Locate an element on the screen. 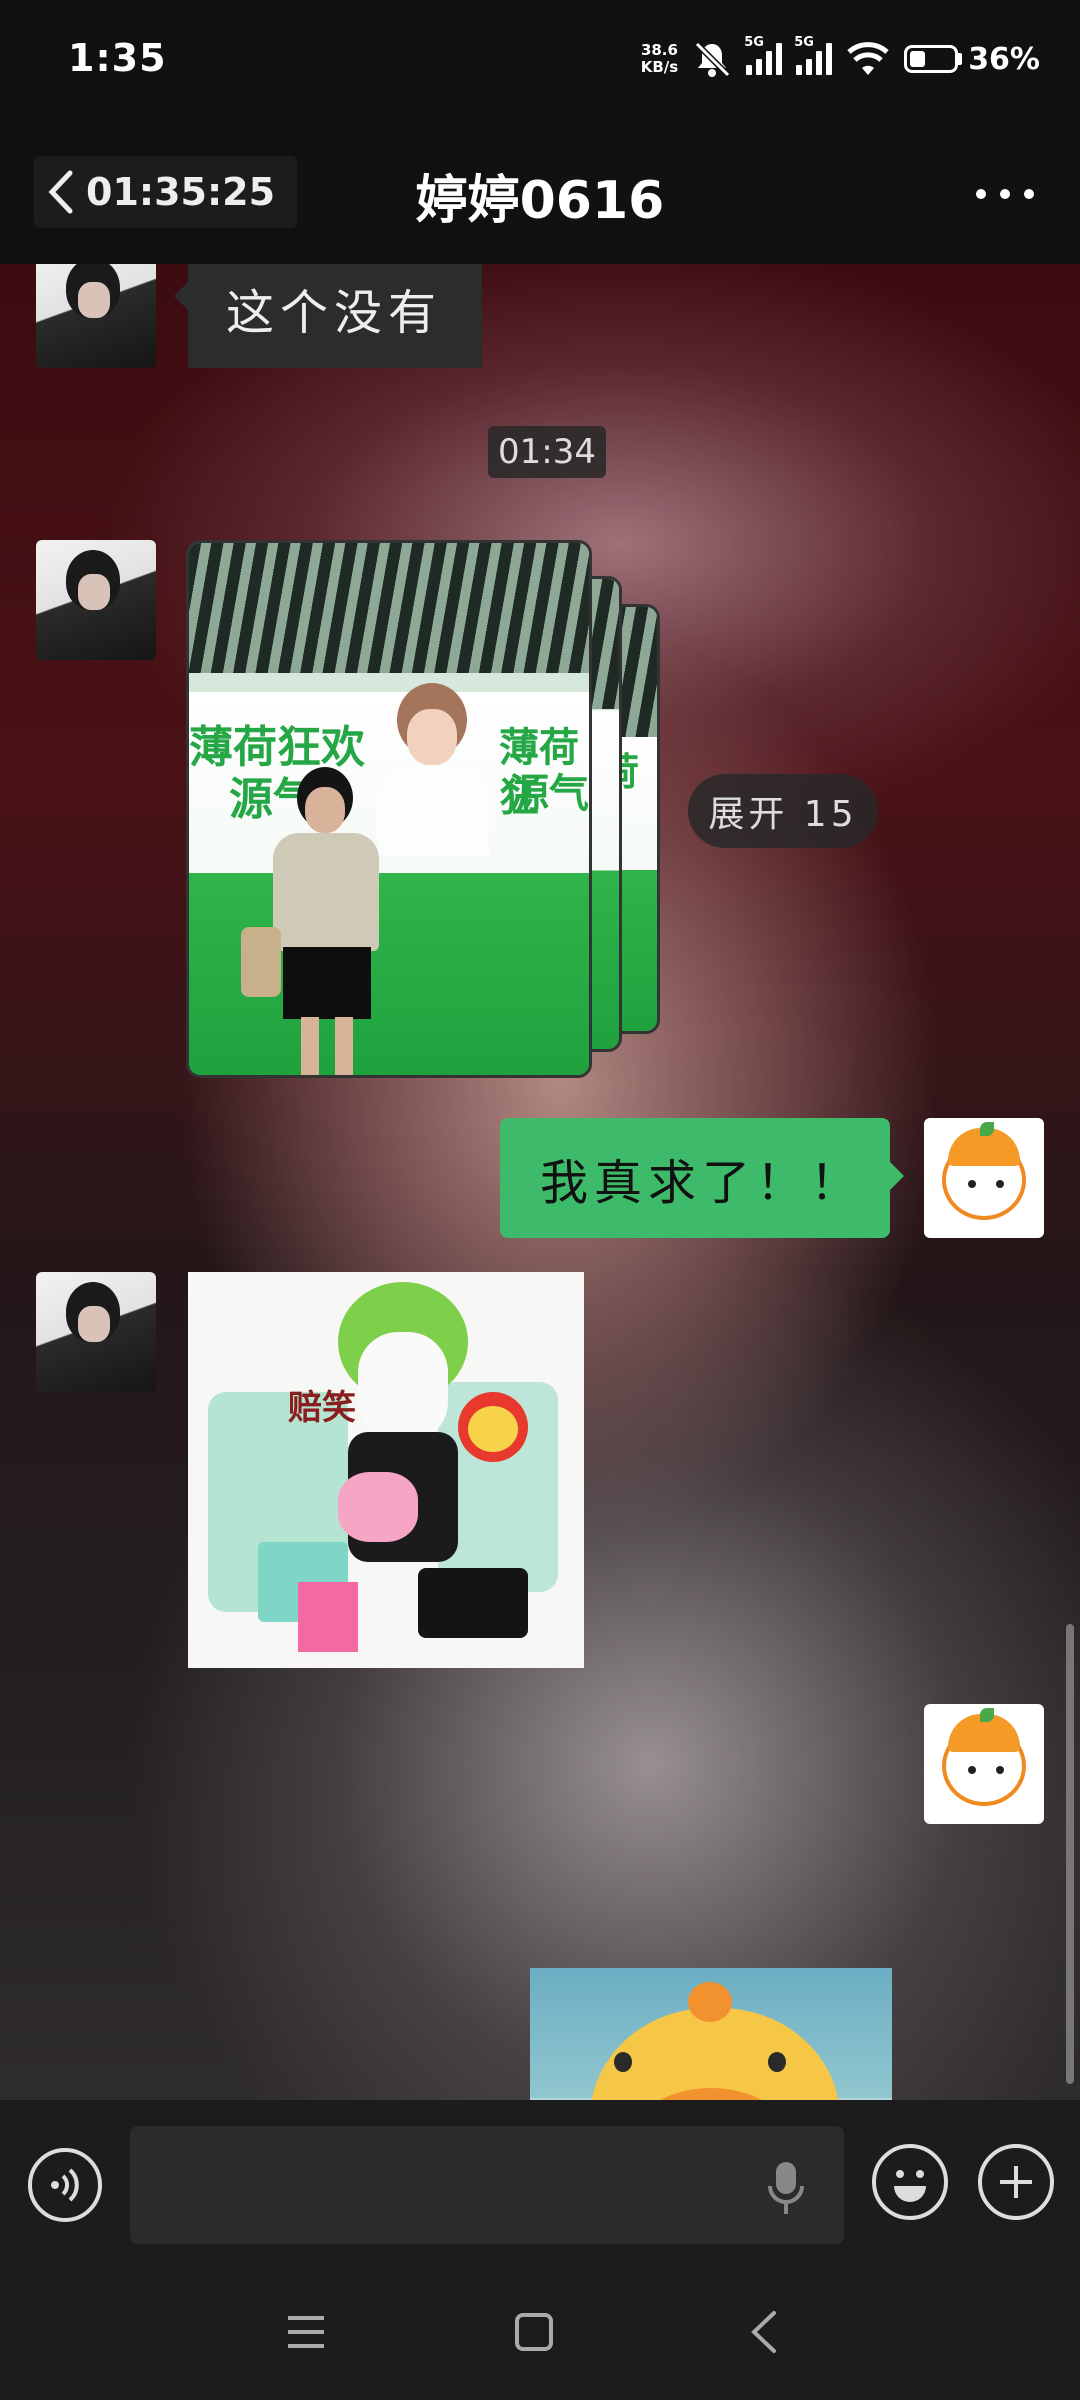 The height and width of the screenshot is (2400, 1080). status-icons: 38.6 KB/s 5G 5G 36% is located at coordinates (840, 59).